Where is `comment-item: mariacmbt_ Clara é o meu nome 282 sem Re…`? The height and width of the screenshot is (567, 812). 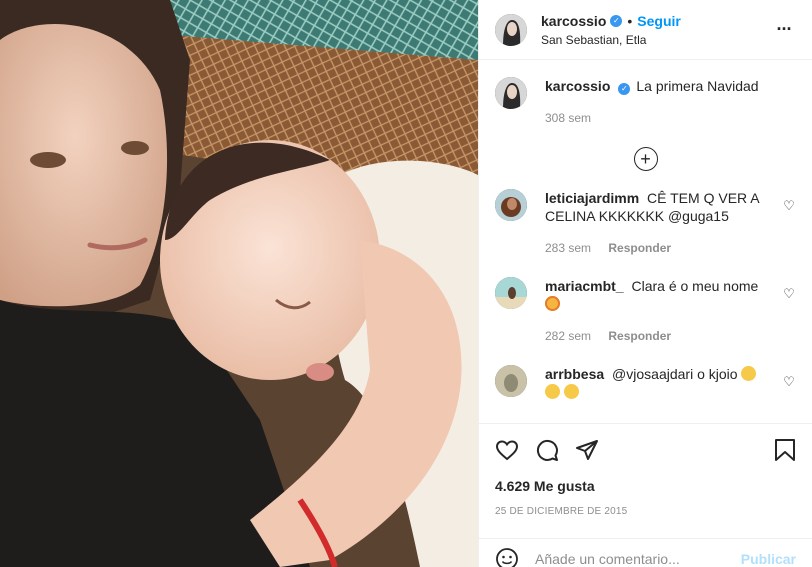
comment-item: mariacmbt_ Clara é o meu nome 282 sem Re… is located at coordinates (645, 311).